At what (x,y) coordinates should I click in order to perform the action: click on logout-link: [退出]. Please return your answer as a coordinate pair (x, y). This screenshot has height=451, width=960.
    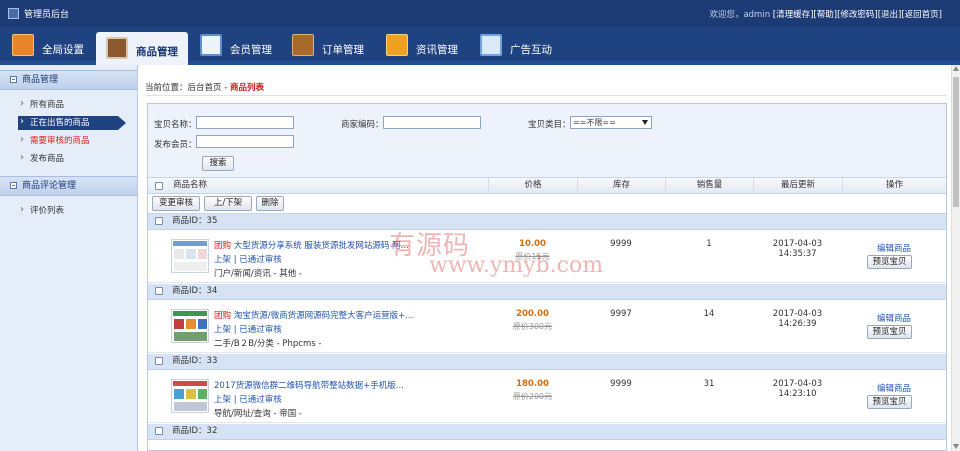
    Looking at the image, I should click on (890, 15).